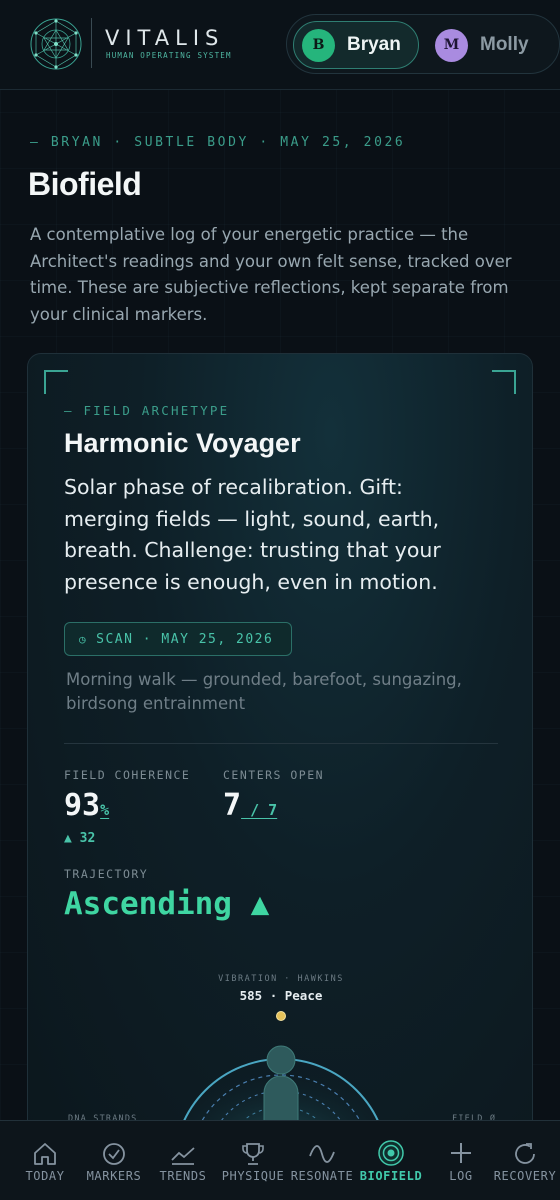  I want to click on user-pill-molly: M Molly, so click(493, 45).